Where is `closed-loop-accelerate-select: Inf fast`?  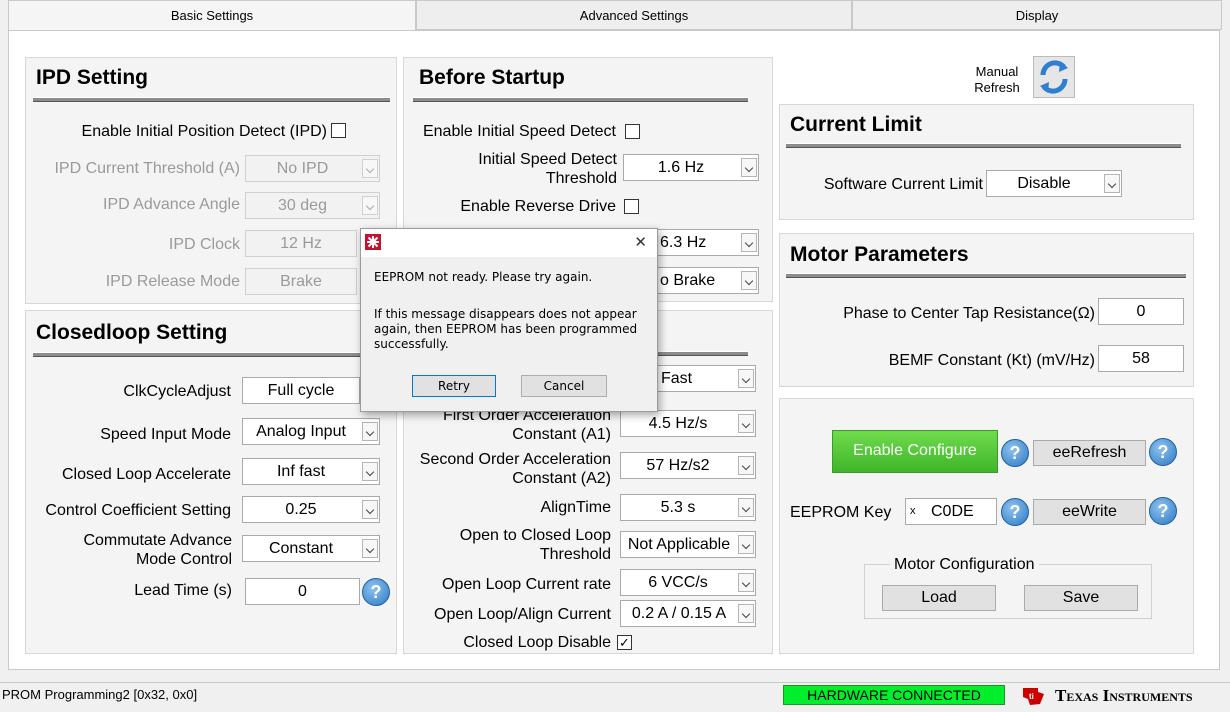
closed-loop-accelerate-select: Inf fast is located at coordinates (311, 471).